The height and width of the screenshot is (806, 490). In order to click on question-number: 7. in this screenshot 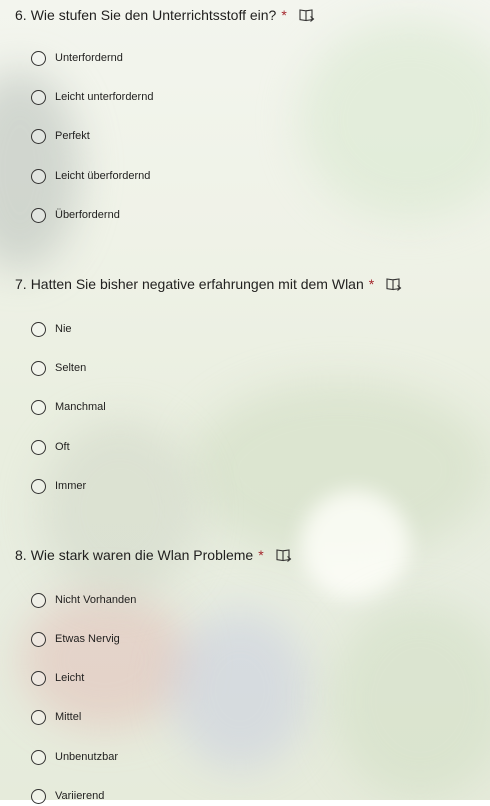, I will do `click(21, 284)`.